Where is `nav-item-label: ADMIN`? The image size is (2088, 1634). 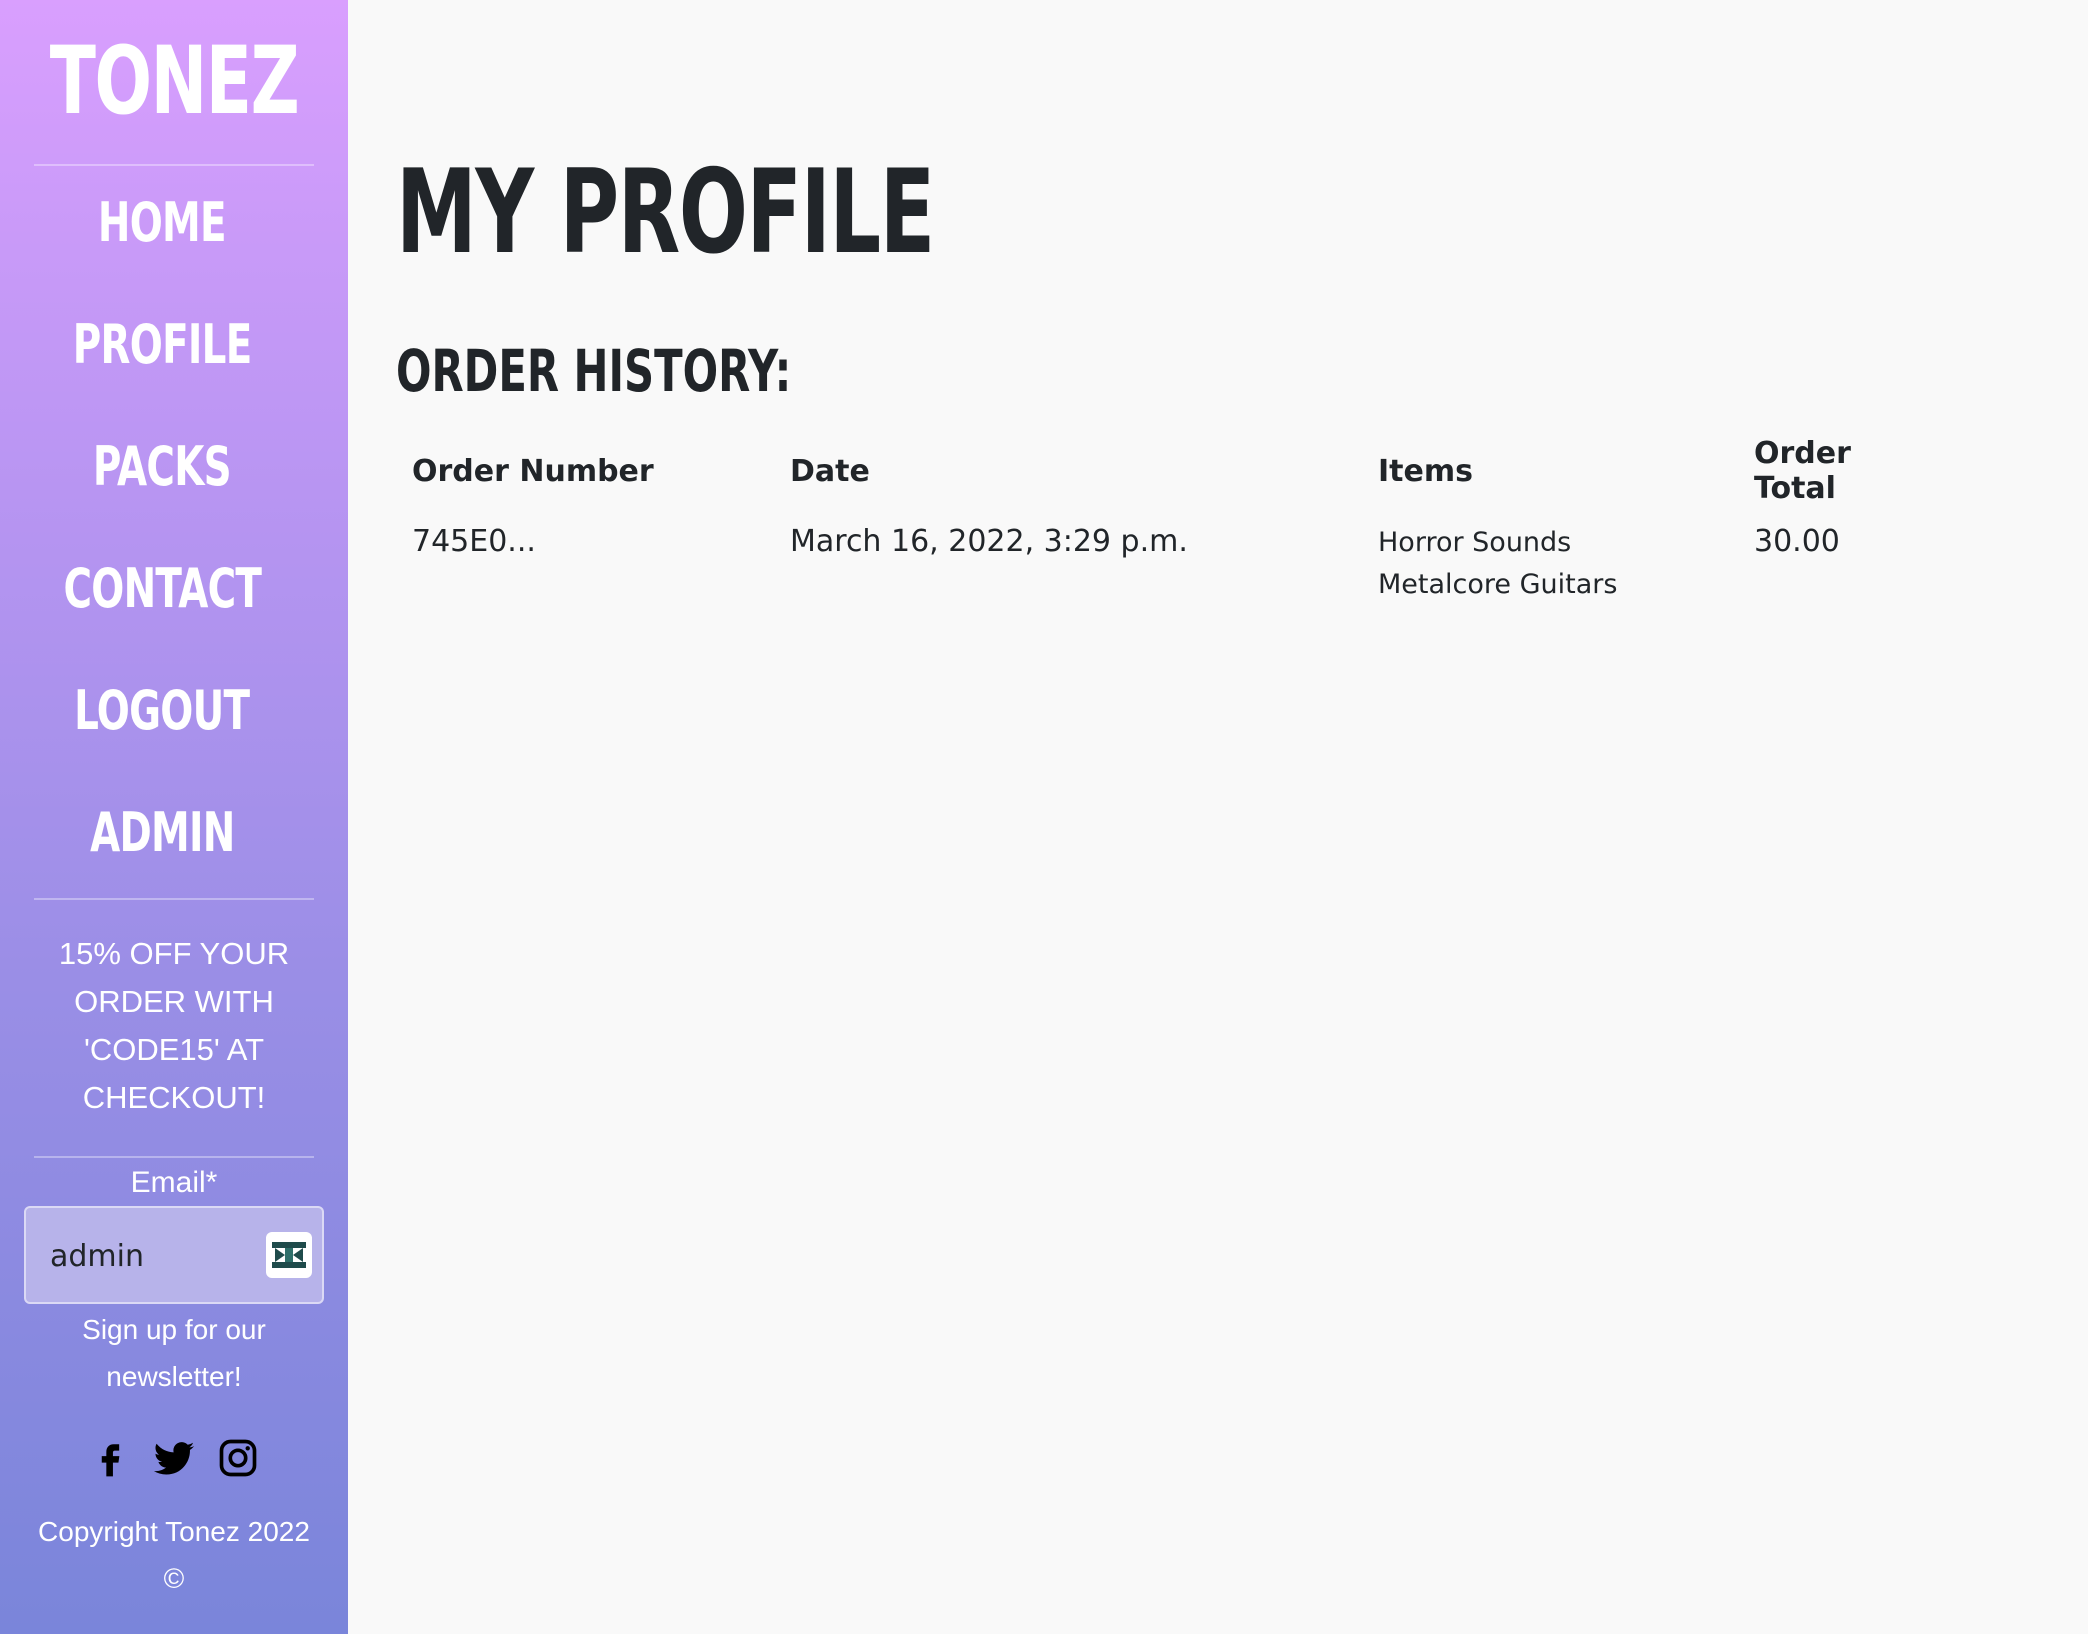
nav-item-label: ADMIN is located at coordinates (162, 832).